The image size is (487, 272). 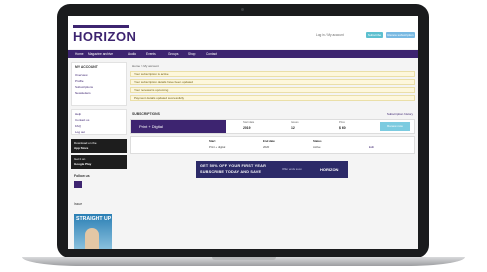 What do you see at coordinates (151, 54) in the screenshot?
I see `nav-item-events: Events` at bounding box center [151, 54].